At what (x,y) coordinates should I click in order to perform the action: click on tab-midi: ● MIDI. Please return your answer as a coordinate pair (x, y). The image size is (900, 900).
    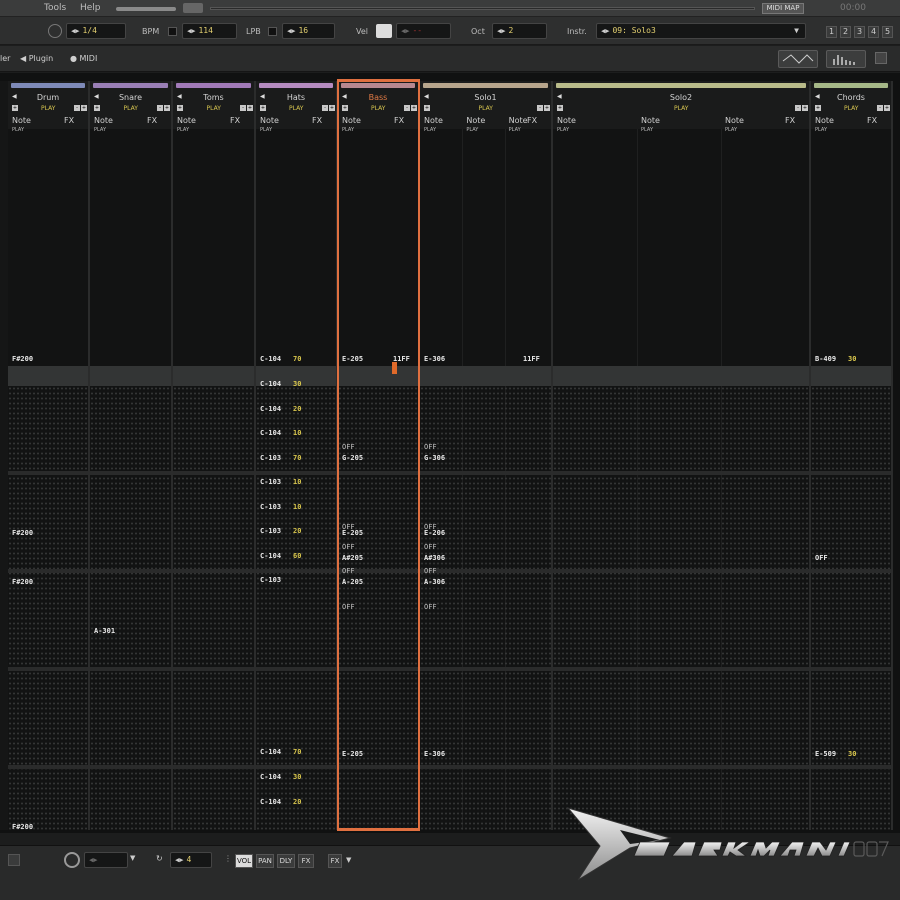
    Looking at the image, I should click on (83, 59).